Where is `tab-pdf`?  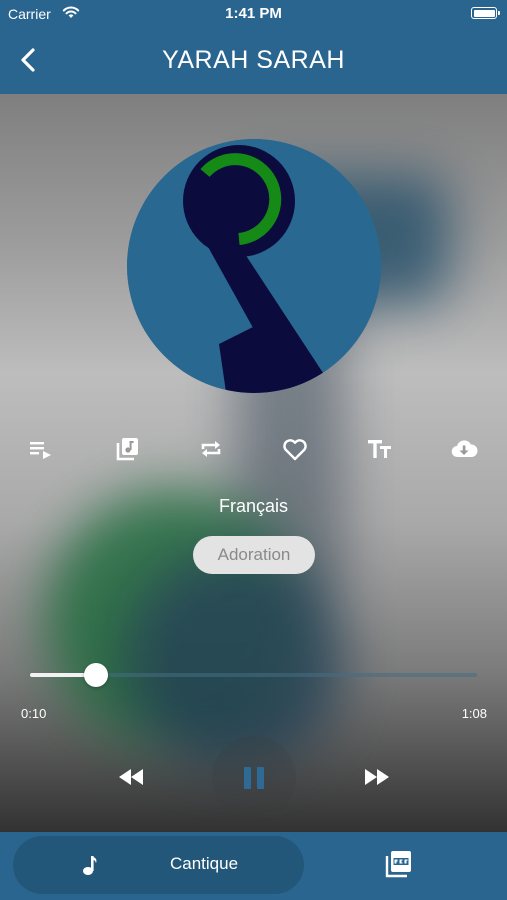
tab-pdf is located at coordinates (399, 864).